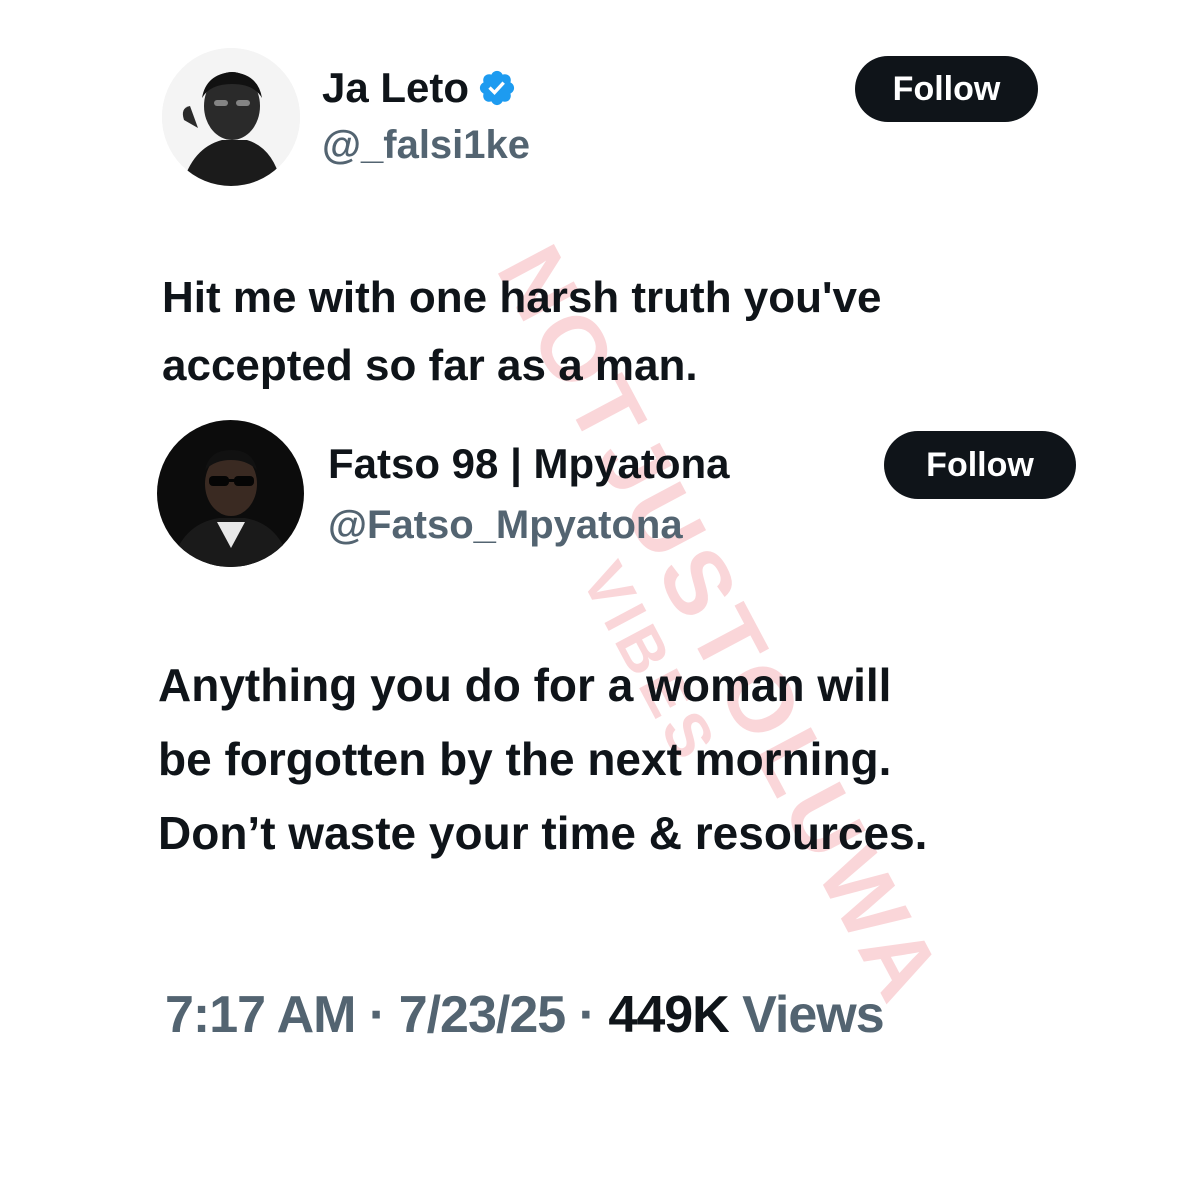 This screenshot has height=1200, width=1200. I want to click on follow-button-fatso: Follow, so click(980, 465).